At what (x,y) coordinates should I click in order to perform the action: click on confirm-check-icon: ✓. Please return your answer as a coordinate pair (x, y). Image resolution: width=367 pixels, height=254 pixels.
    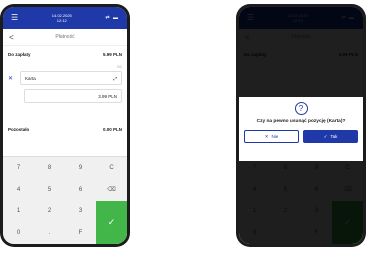
    Looking at the image, I should click on (111, 222).